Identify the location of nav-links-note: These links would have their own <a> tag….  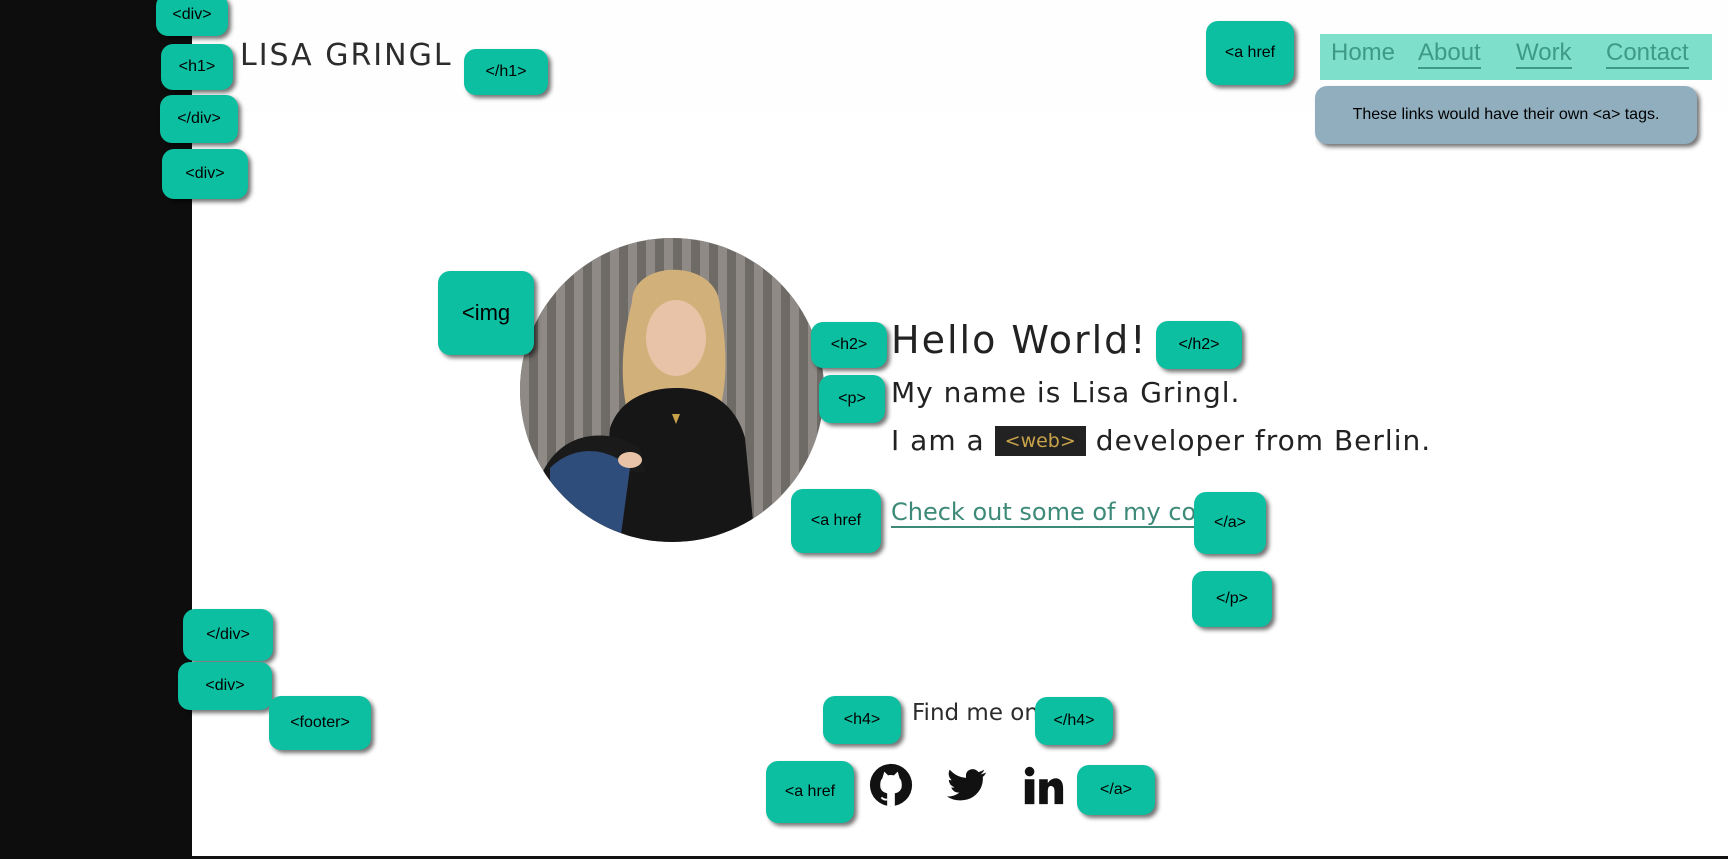
(1506, 115).